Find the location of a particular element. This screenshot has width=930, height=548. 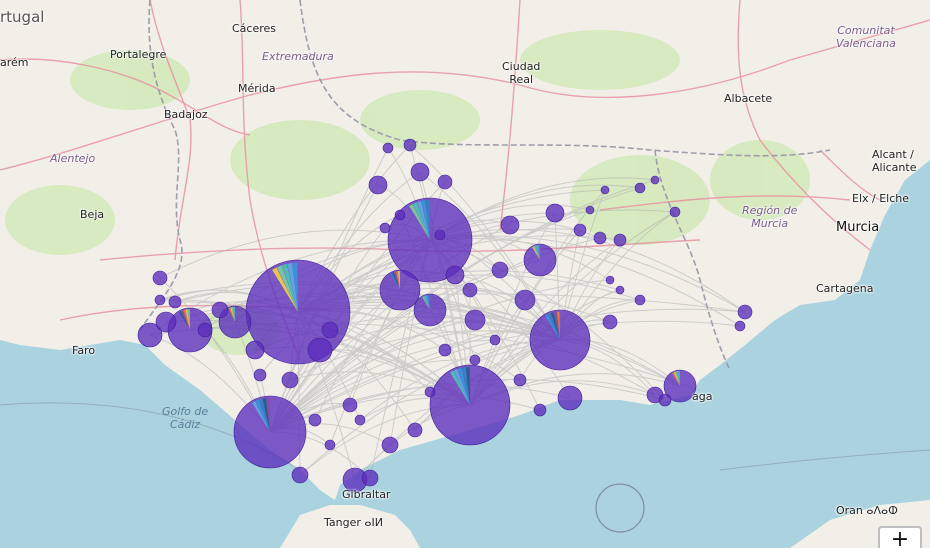

country-label-portugal: rtugal is located at coordinates (22, 17).